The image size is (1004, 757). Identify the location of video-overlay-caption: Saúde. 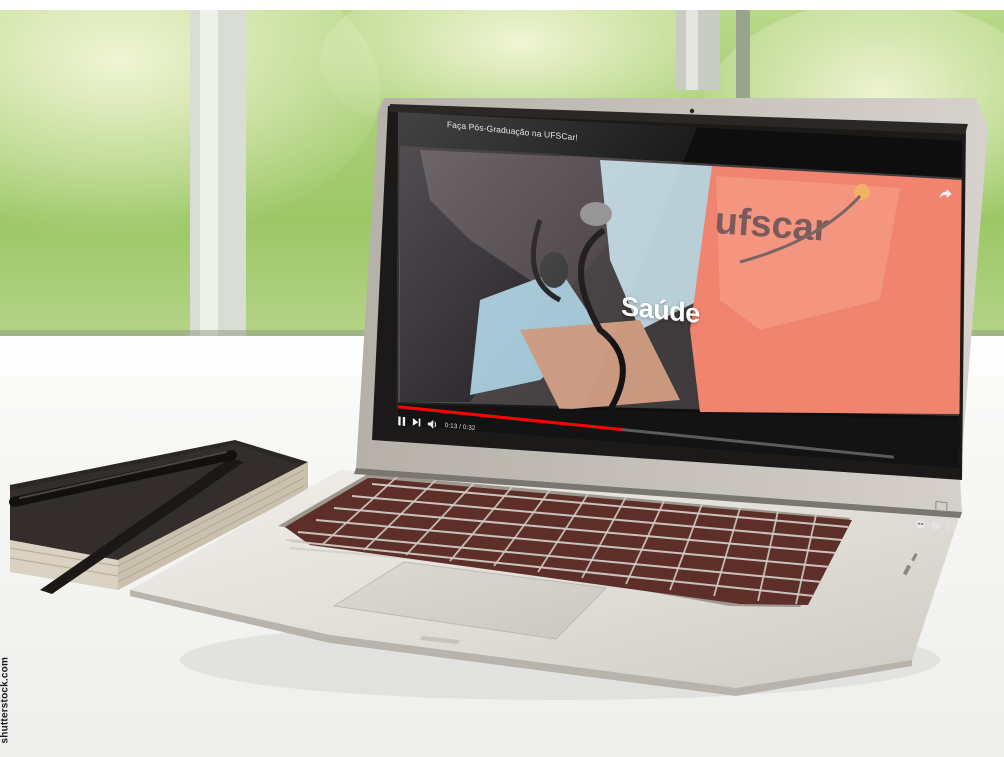
(660, 309).